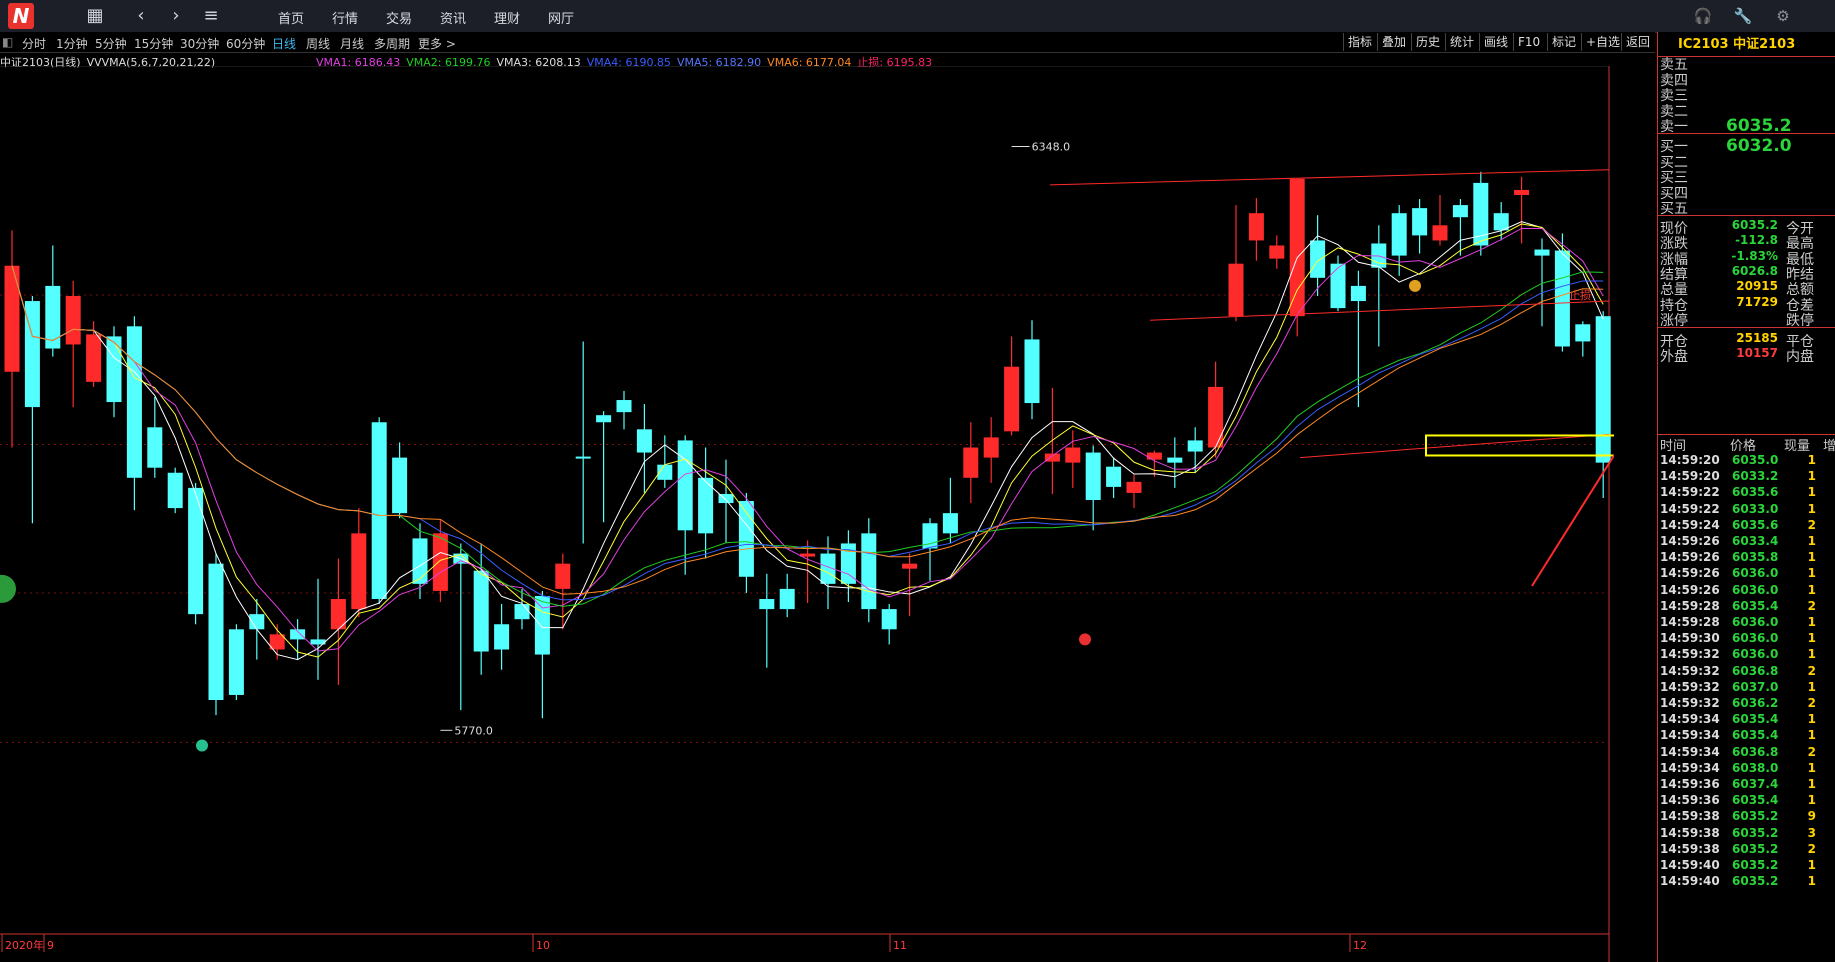 This screenshot has width=1835, height=962. I want to click on tool-overlay: 叠加, so click(1393, 42).